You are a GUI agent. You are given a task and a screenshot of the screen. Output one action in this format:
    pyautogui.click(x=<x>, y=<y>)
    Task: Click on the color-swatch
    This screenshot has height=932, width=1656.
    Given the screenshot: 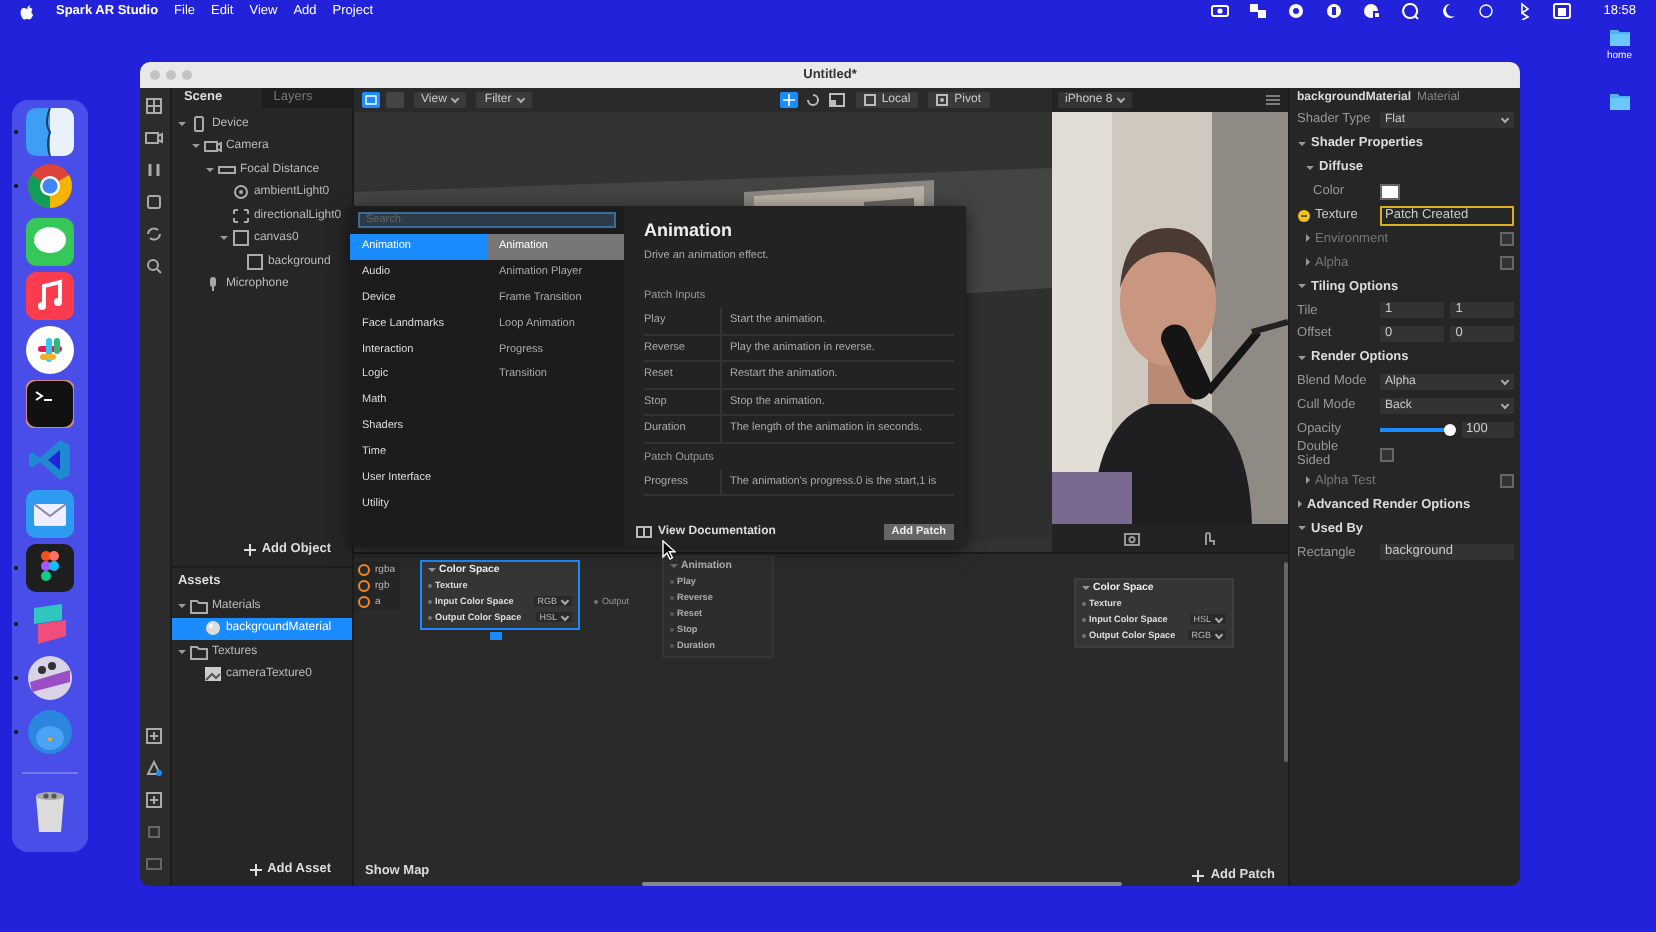 What is the action you would take?
    pyautogui.click(x=1389, y=191)
    